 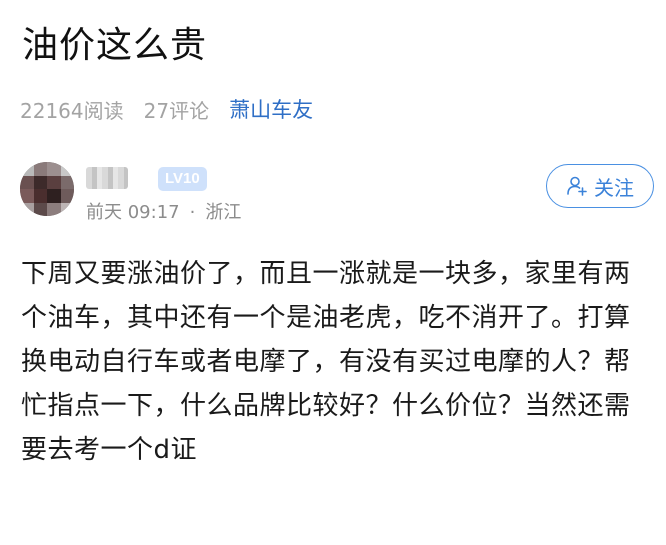 I want to click on author-name-blurred, so click(x=107, y=178).